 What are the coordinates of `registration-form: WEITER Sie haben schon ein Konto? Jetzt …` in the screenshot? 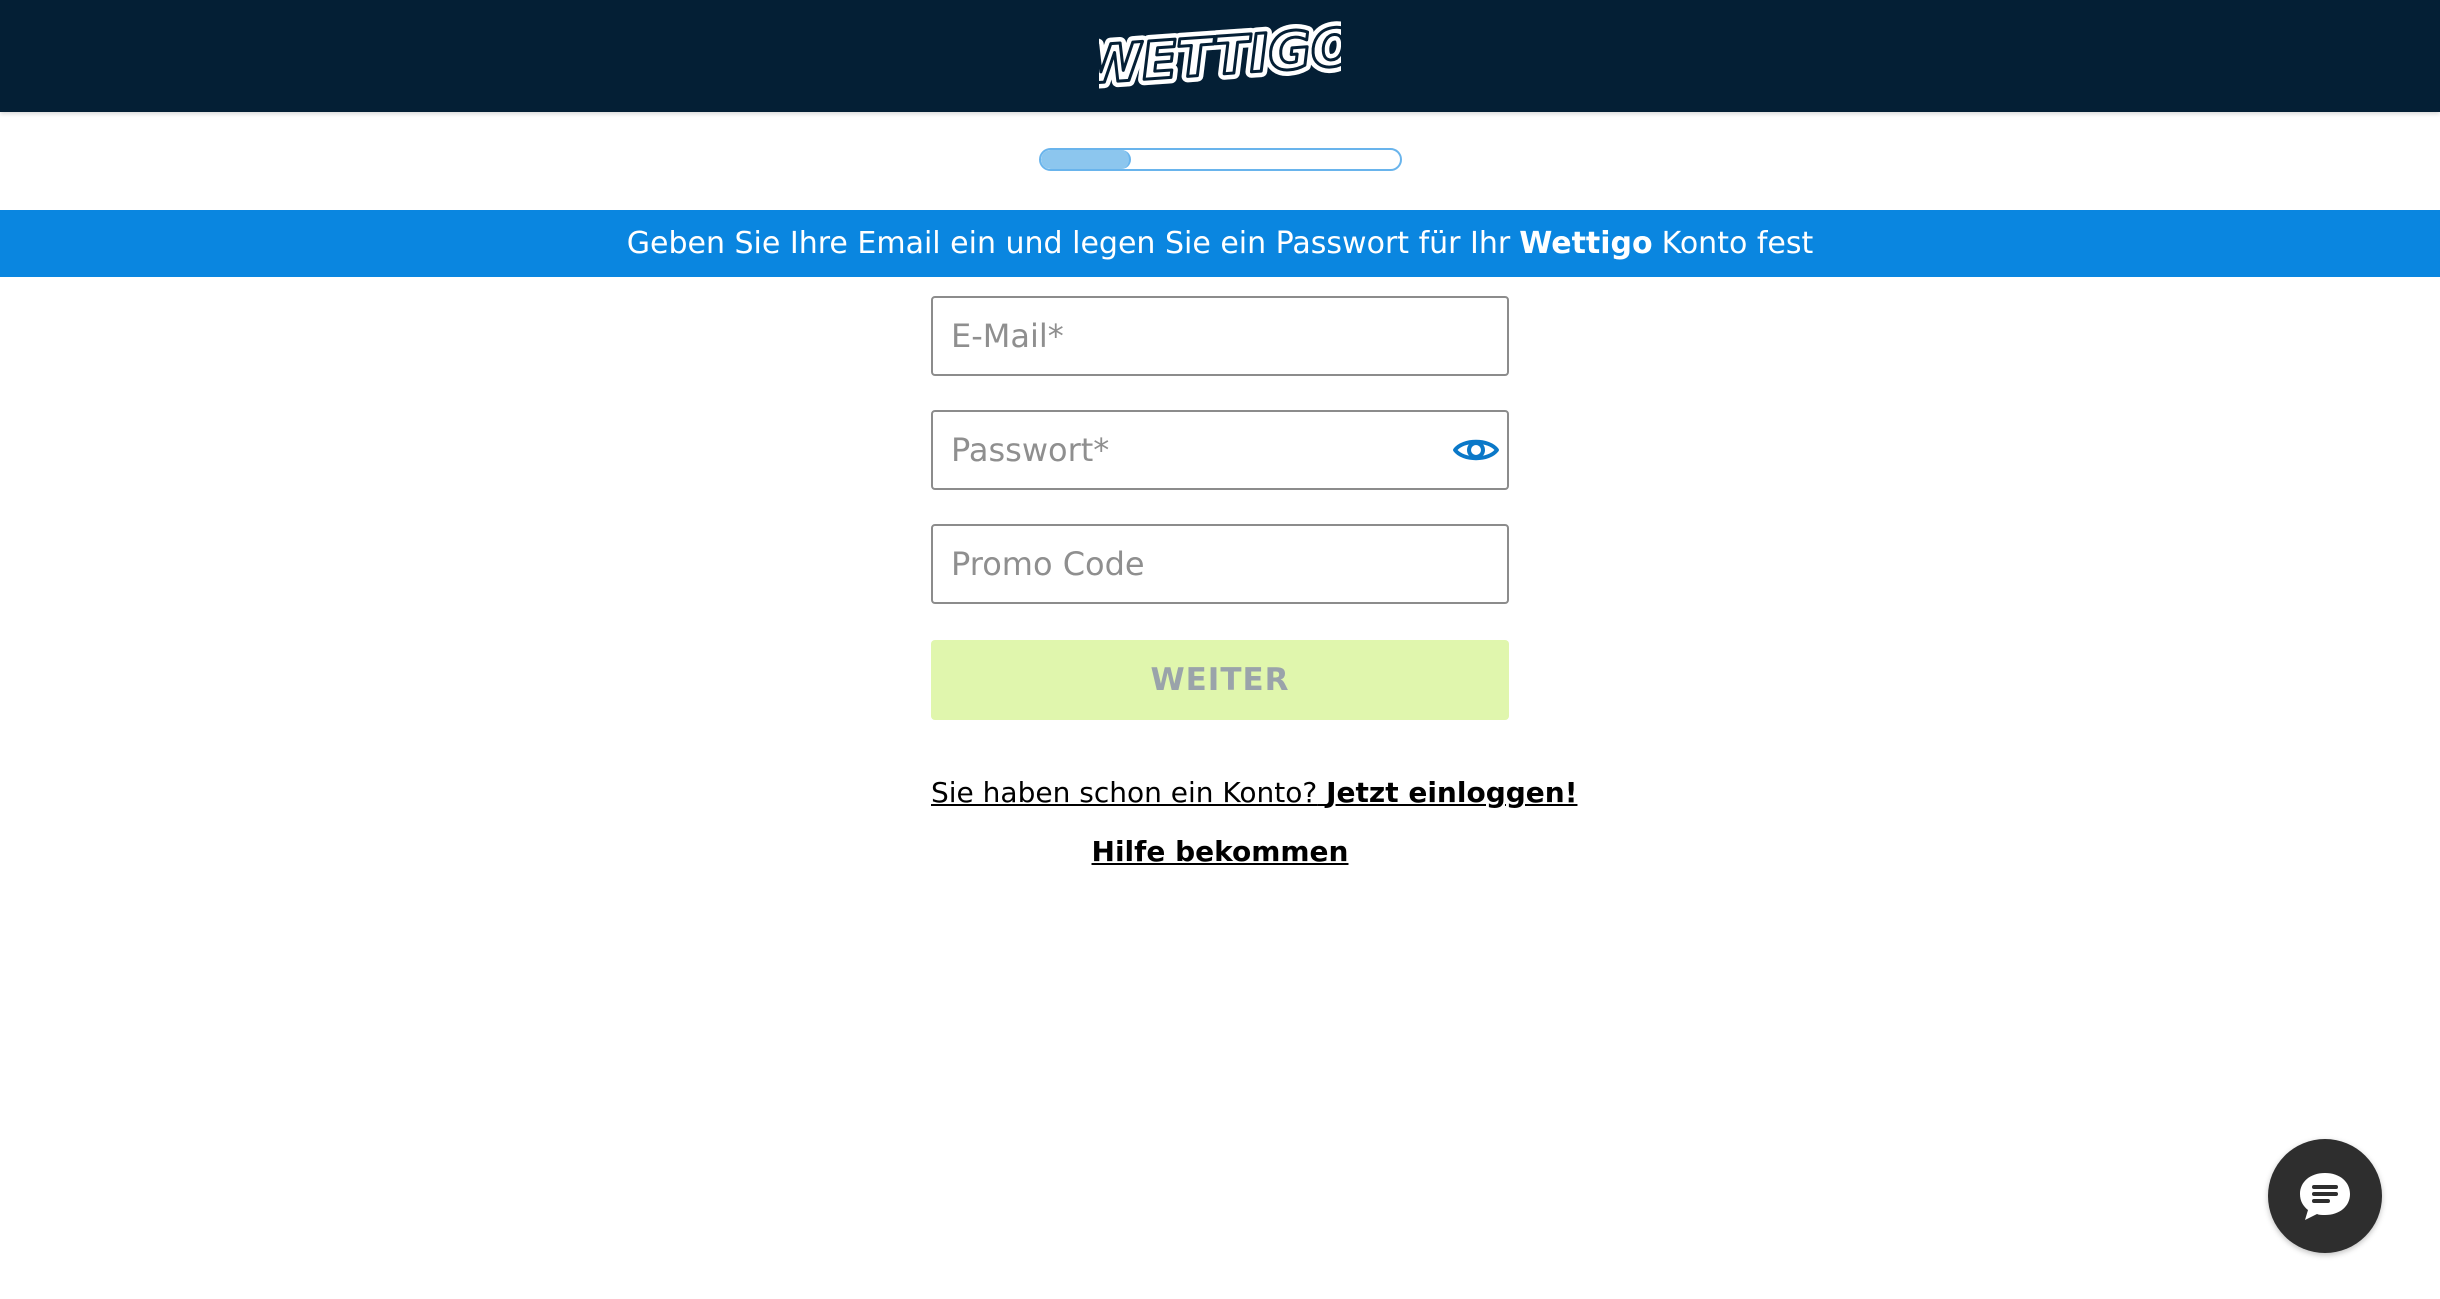 It's located at (1254, 582).